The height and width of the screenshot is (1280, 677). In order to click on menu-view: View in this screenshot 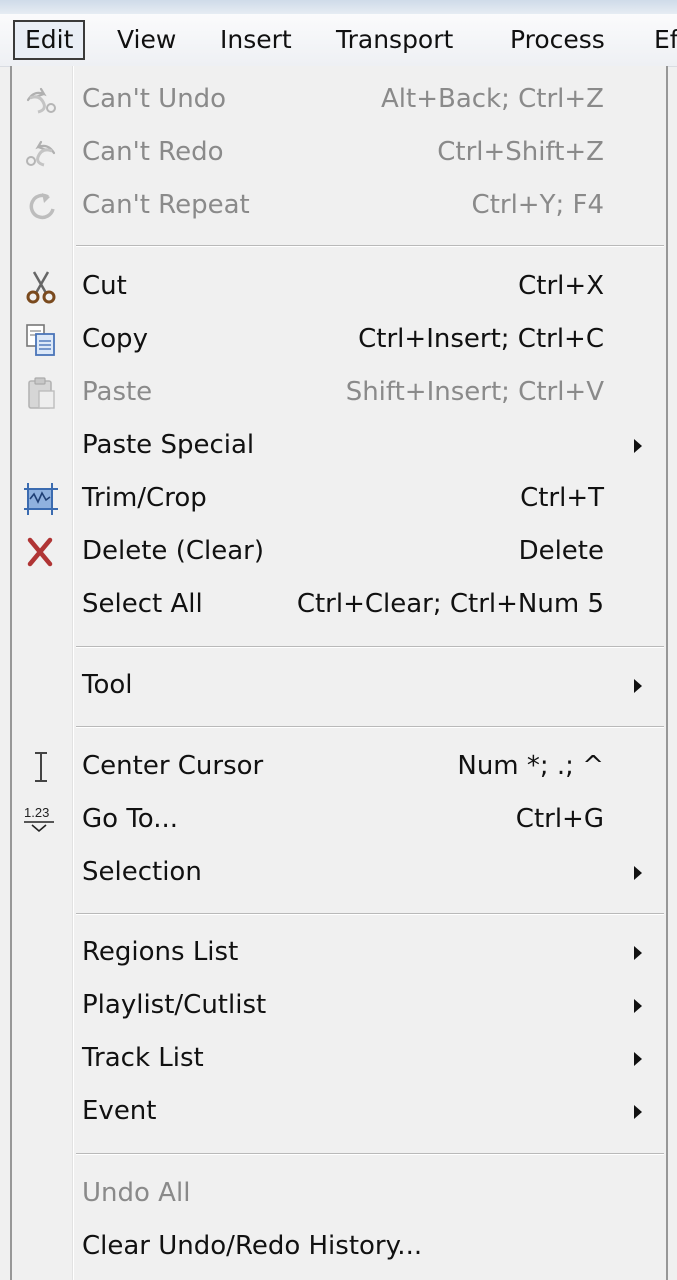, I will do `click(146, 40)`.